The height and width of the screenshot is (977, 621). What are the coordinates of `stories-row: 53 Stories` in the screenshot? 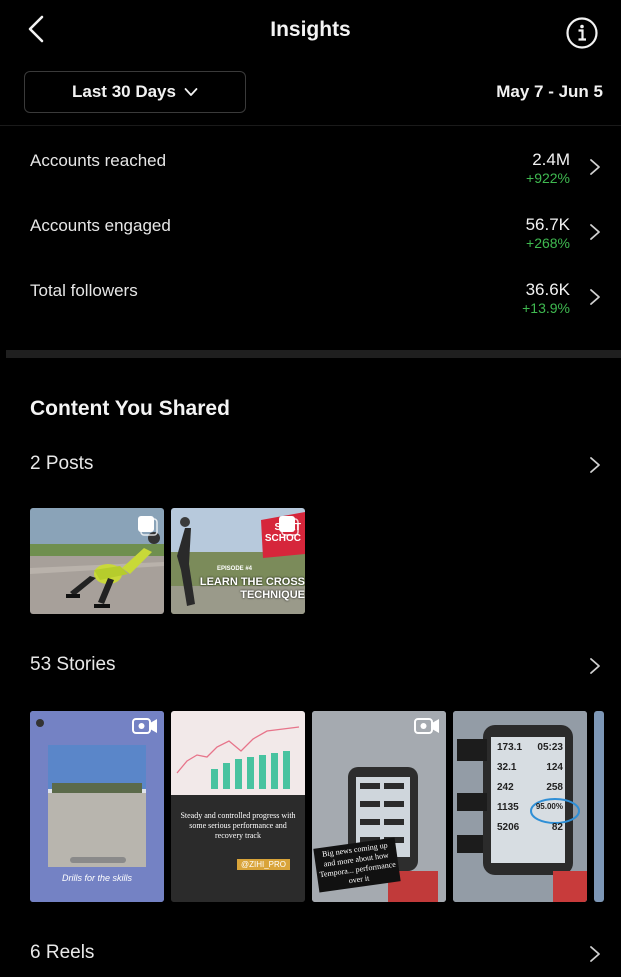 It's located at (310, 666).